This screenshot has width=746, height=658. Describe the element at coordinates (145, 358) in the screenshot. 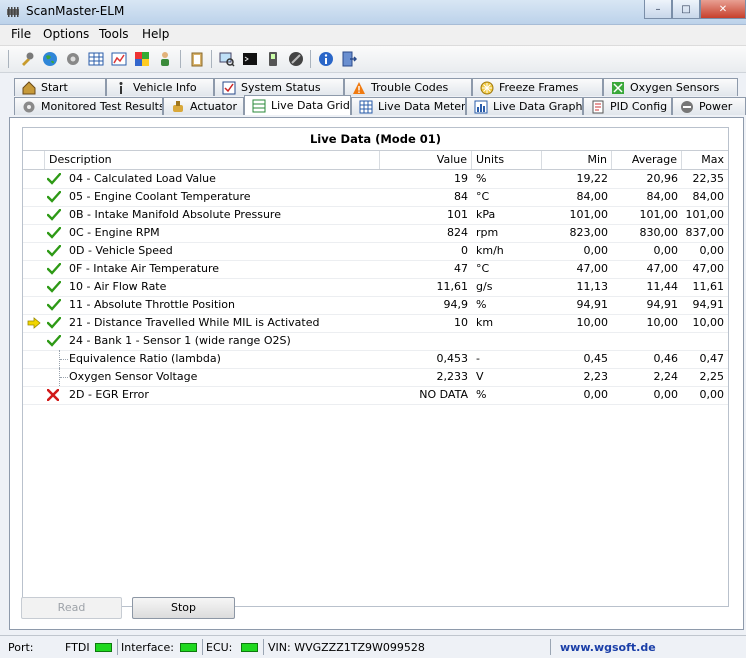

I see `row-description: Equivalence Ratio (lambda)` at that location.